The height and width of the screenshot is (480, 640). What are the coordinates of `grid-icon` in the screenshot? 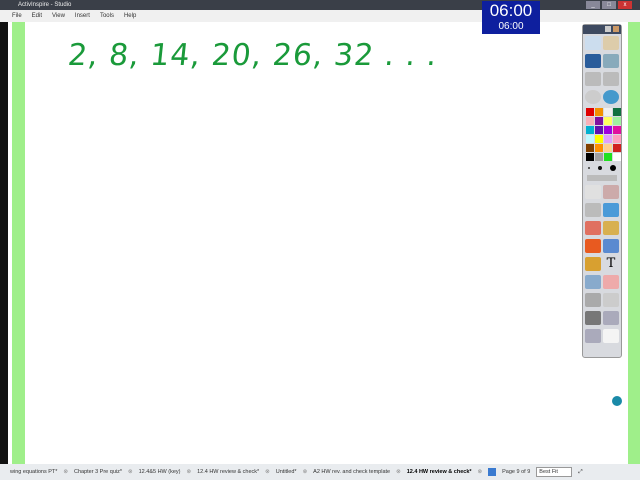 It's located at (593, 336).